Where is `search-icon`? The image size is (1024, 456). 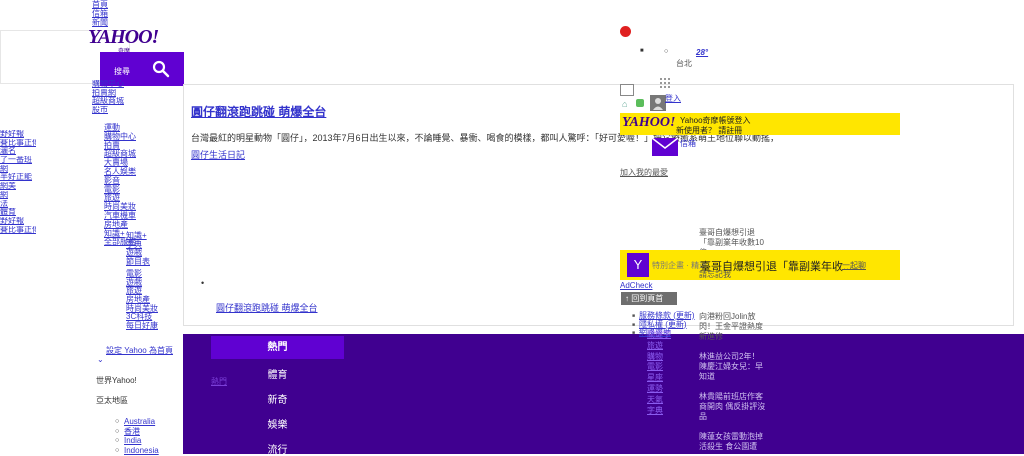 search-icon is located at coordinates (161, 69).